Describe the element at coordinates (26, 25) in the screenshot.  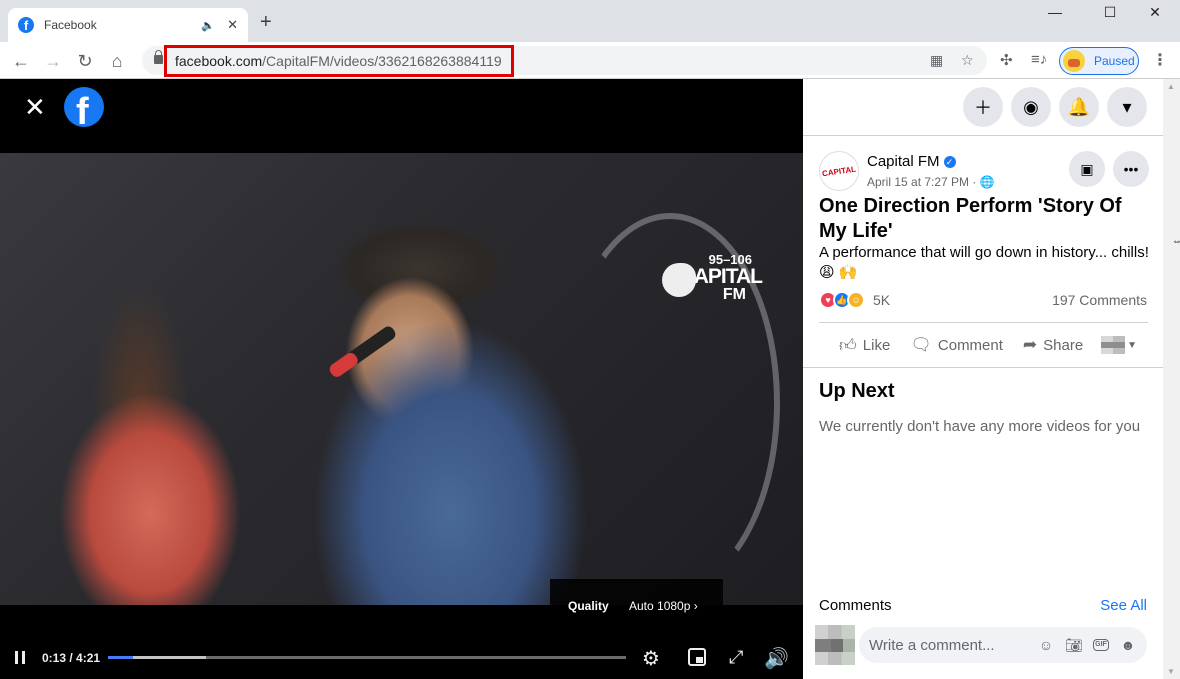
I see `facebook-favicon-icon: f` at that location.